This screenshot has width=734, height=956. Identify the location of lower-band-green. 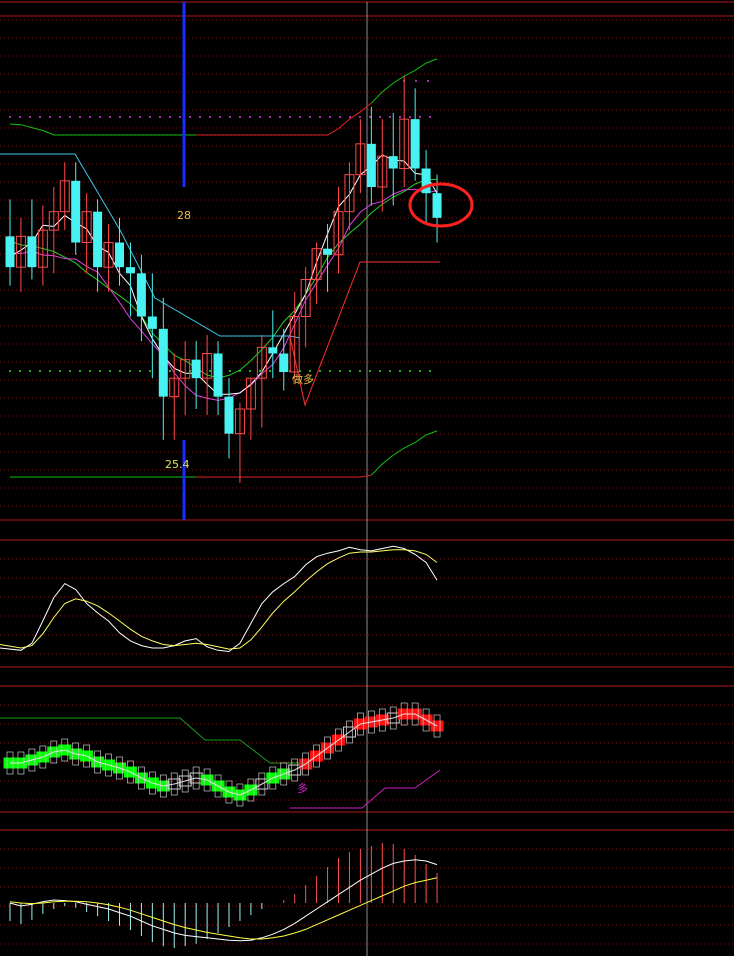
(404, 453).